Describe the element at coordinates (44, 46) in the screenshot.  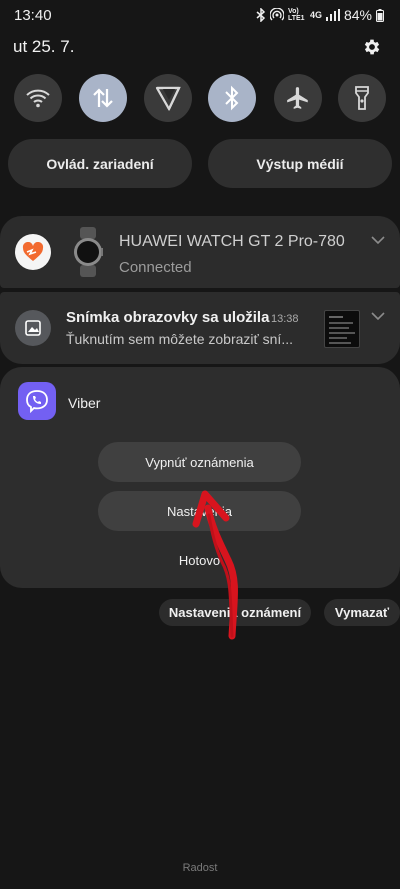
I see `date-label: ut 25. 7.` at that location.